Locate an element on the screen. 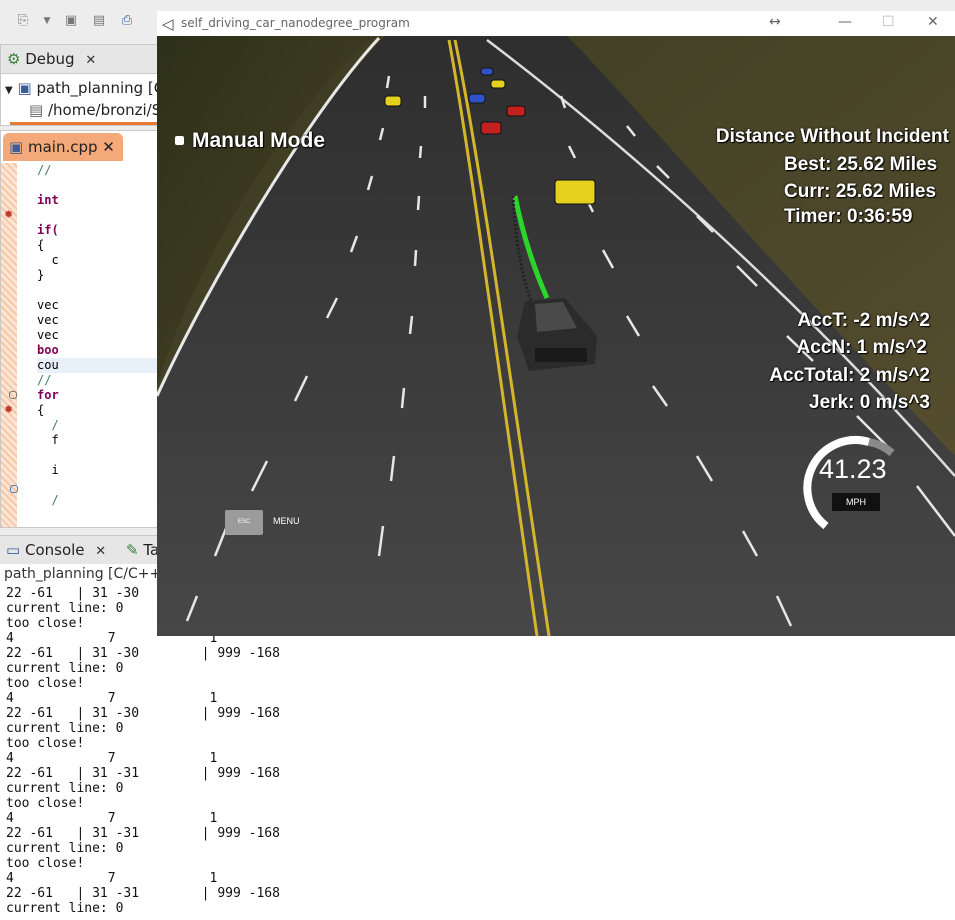 Image resolution: width=955 pixels, height=920 pixels. tab-console-label: Console is located at coordinates (54, 550).